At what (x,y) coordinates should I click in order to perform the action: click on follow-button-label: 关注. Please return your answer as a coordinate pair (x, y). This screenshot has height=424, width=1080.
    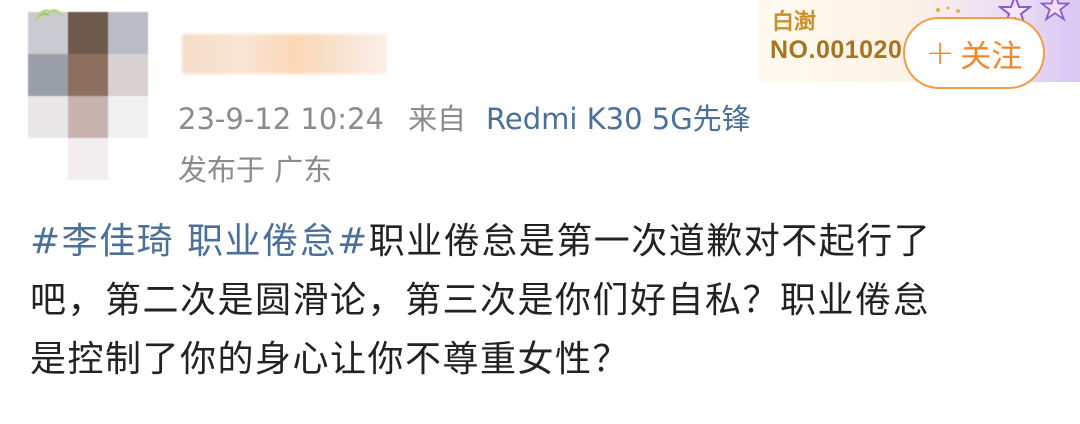
    Looking at the image, I should click on (991, 56).